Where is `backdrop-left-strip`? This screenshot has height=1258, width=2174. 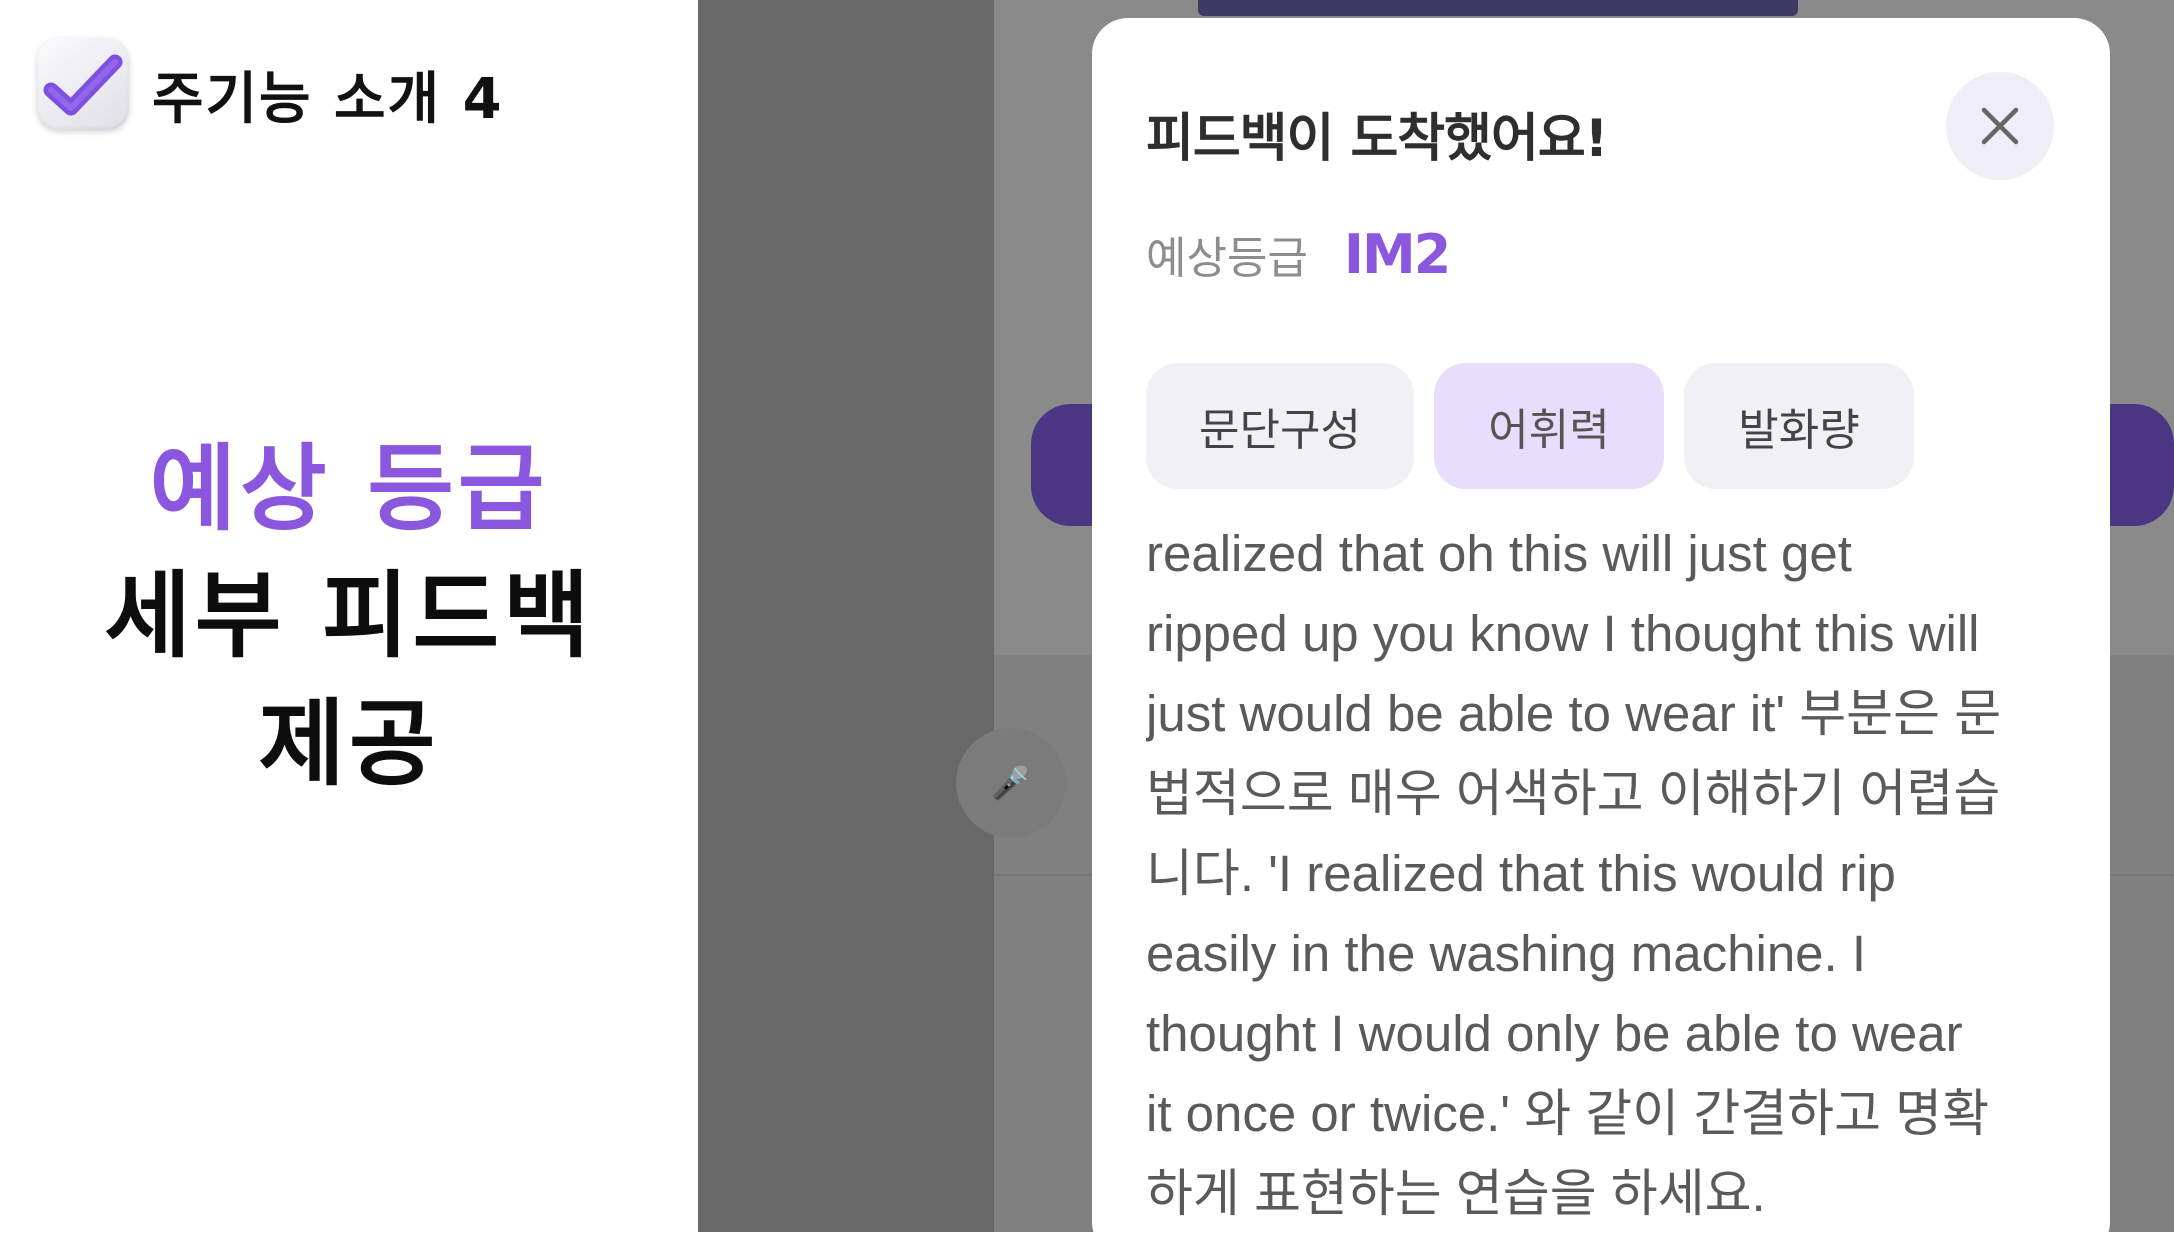 backdrop-left-strip is located at coordinates (846, 616).